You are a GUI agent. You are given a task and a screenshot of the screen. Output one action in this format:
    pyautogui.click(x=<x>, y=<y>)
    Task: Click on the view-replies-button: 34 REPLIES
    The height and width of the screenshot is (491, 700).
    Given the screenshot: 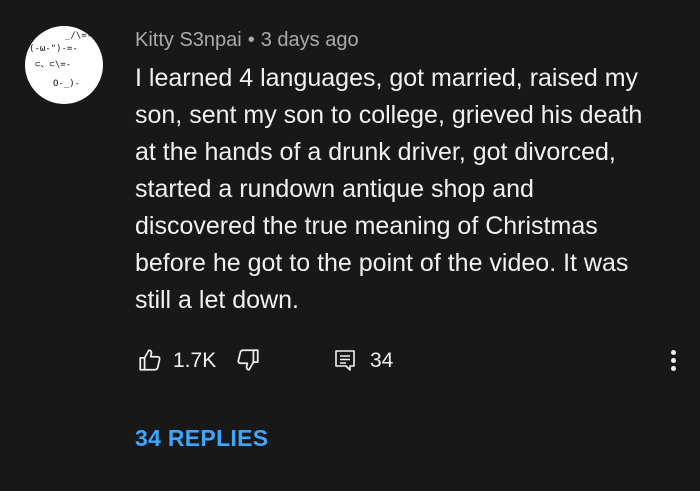 What is the action you would take?
    pyautogui.click(x=201, y=438)
    